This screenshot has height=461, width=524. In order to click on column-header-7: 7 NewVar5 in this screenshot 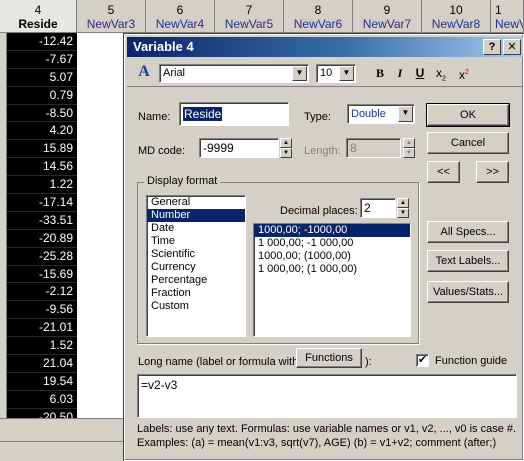, I will do `click(249, 16)`.